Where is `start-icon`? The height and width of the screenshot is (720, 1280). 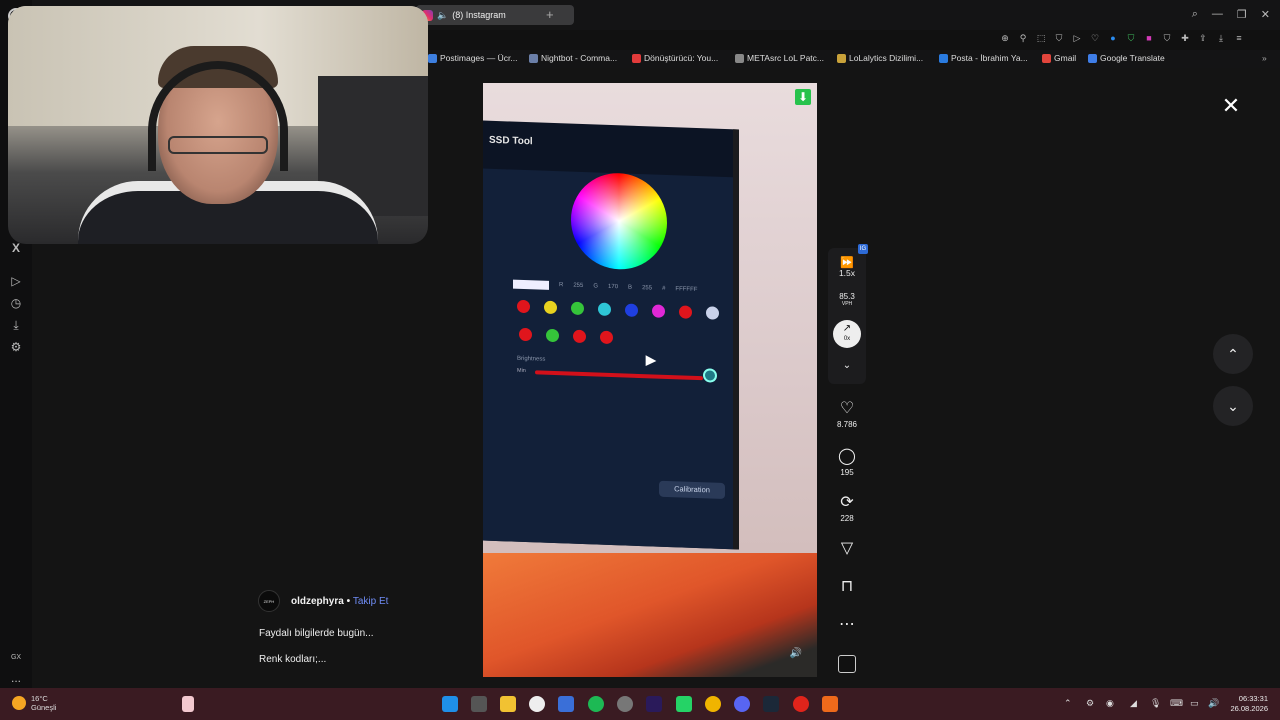 start-icon is located at coordinates (450, 704).